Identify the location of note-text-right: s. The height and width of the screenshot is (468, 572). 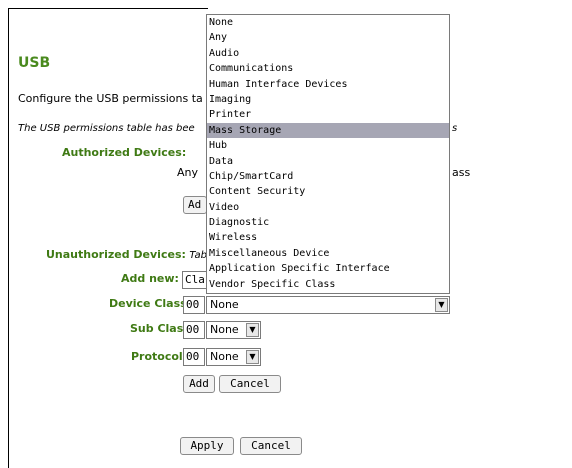
(455, 128).